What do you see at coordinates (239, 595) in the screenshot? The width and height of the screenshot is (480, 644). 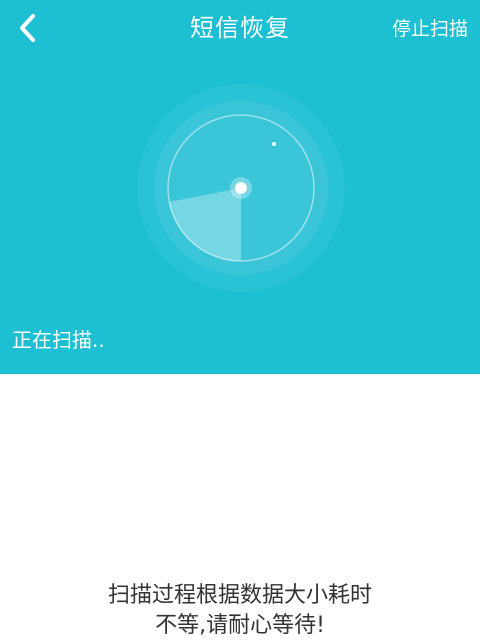 I see `hint-line-1: 扫描过程根据数据大小耗时` at bounding box center [239, 595].